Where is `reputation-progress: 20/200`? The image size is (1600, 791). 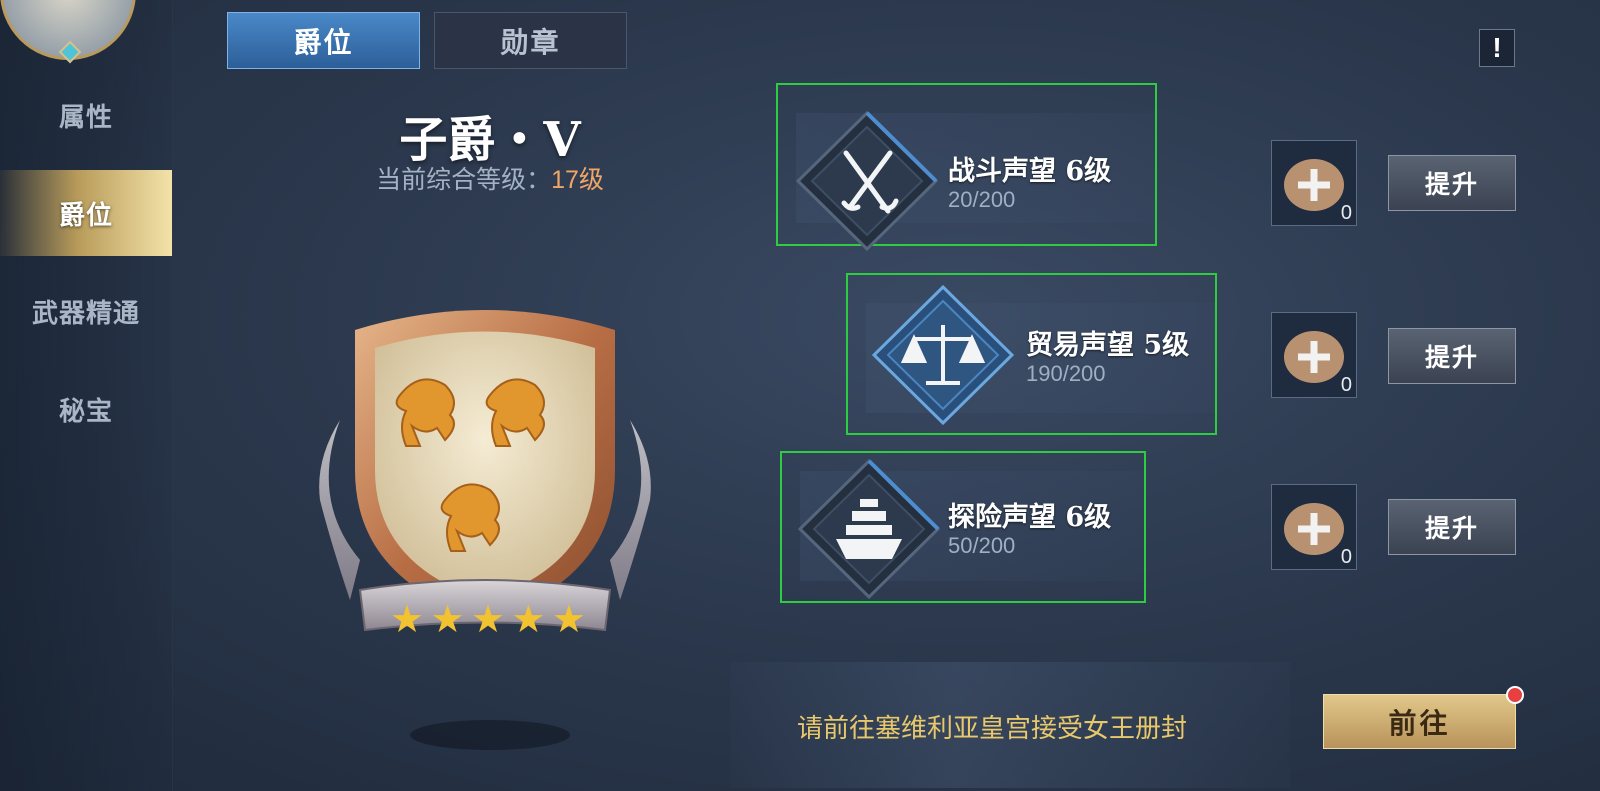 reputation-progress: 20/200 is located at coordinates (982, 199).